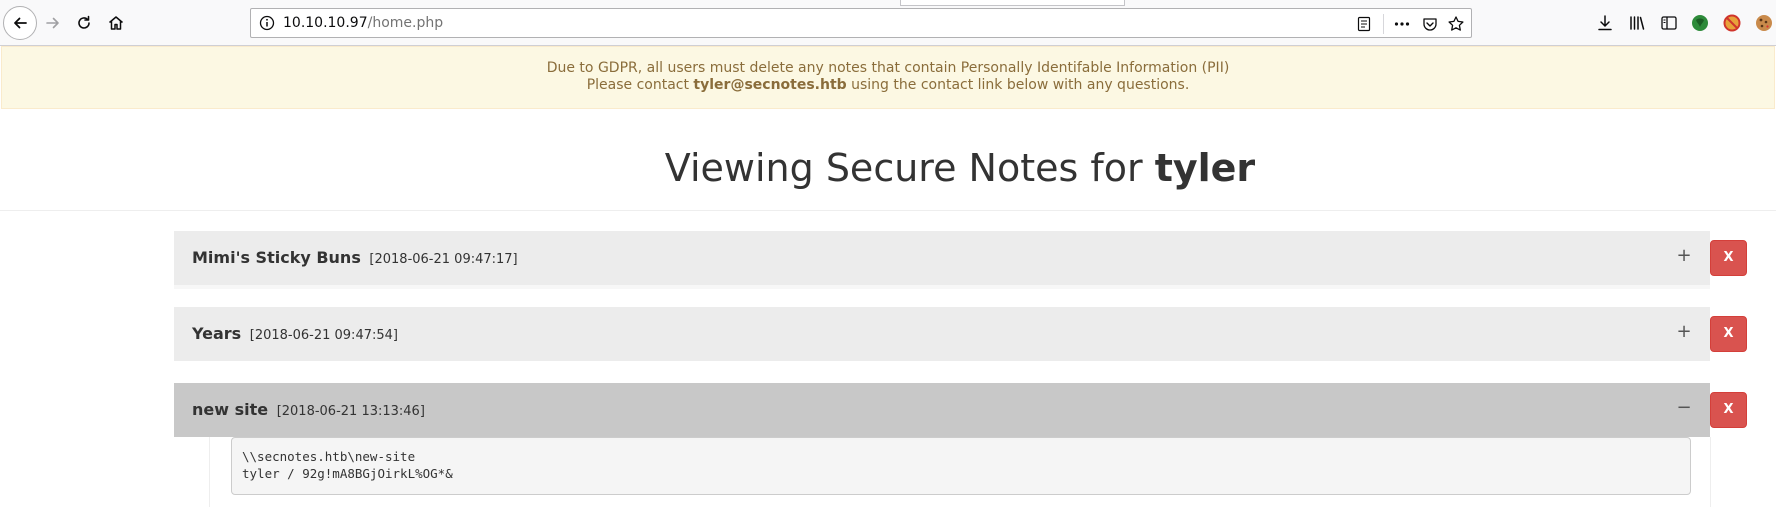 The height and width of the screenshot is (511, 1776). What do you see at coordinates (1430, 24) in the screenshot?
I see `pocket-icon` at bounding box center [1430, 24].